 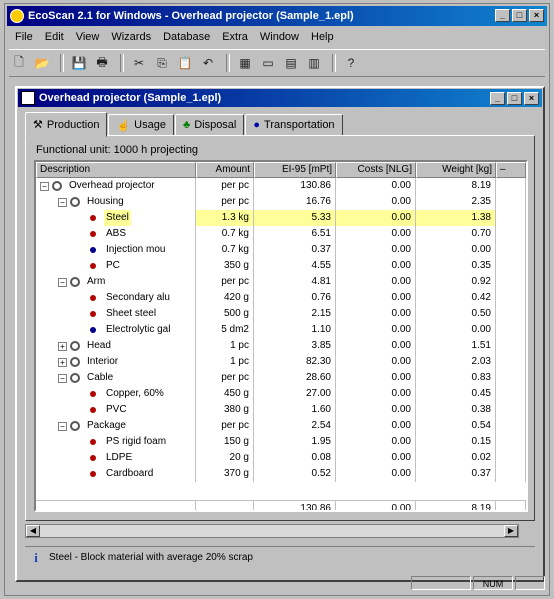 I want to click on copy-icon: ⎘, so click(x=162, y=63).